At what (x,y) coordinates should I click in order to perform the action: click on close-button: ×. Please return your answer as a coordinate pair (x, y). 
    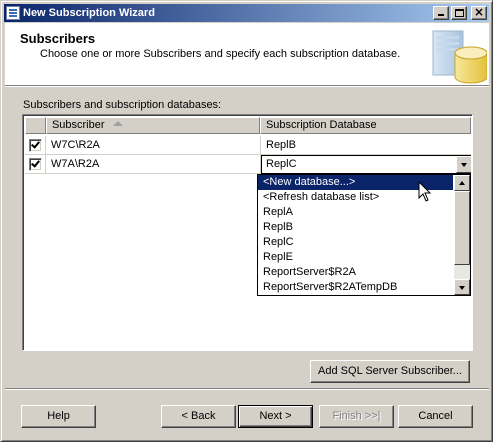
    Looking at the image, I should click on (479, 12).